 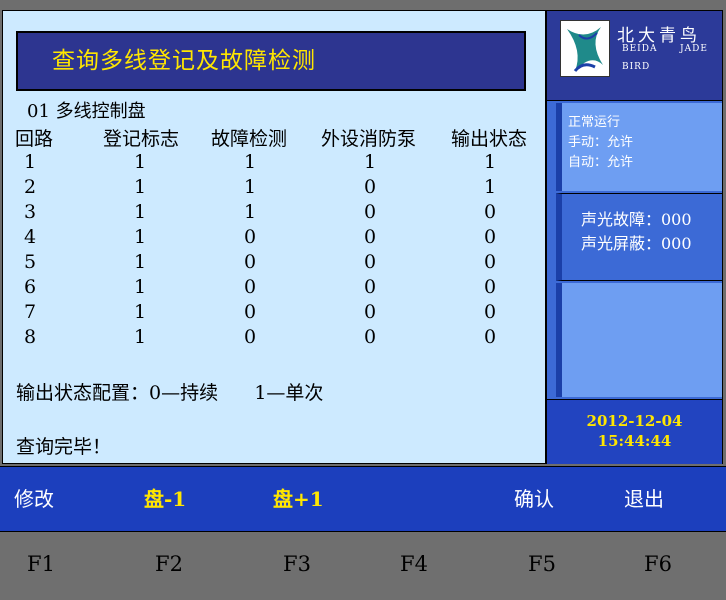 I want to click on table-row: 7 1 0 0 0, so click(x=275, y=313).